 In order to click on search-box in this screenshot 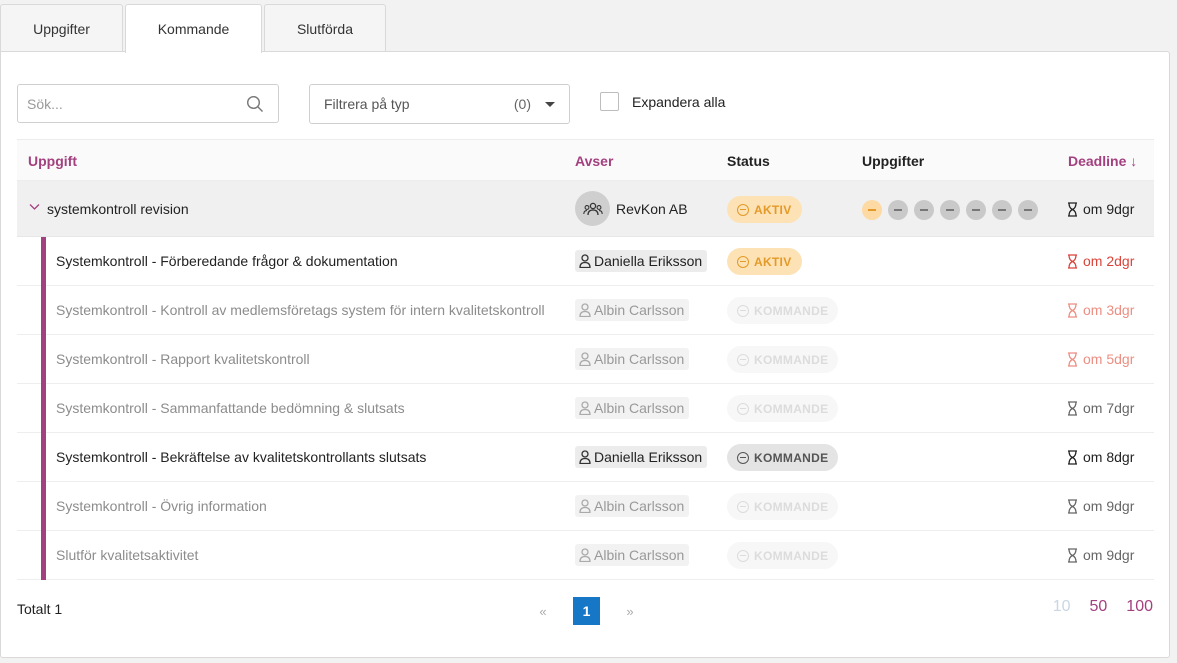, I will do `click(148, 103)`.